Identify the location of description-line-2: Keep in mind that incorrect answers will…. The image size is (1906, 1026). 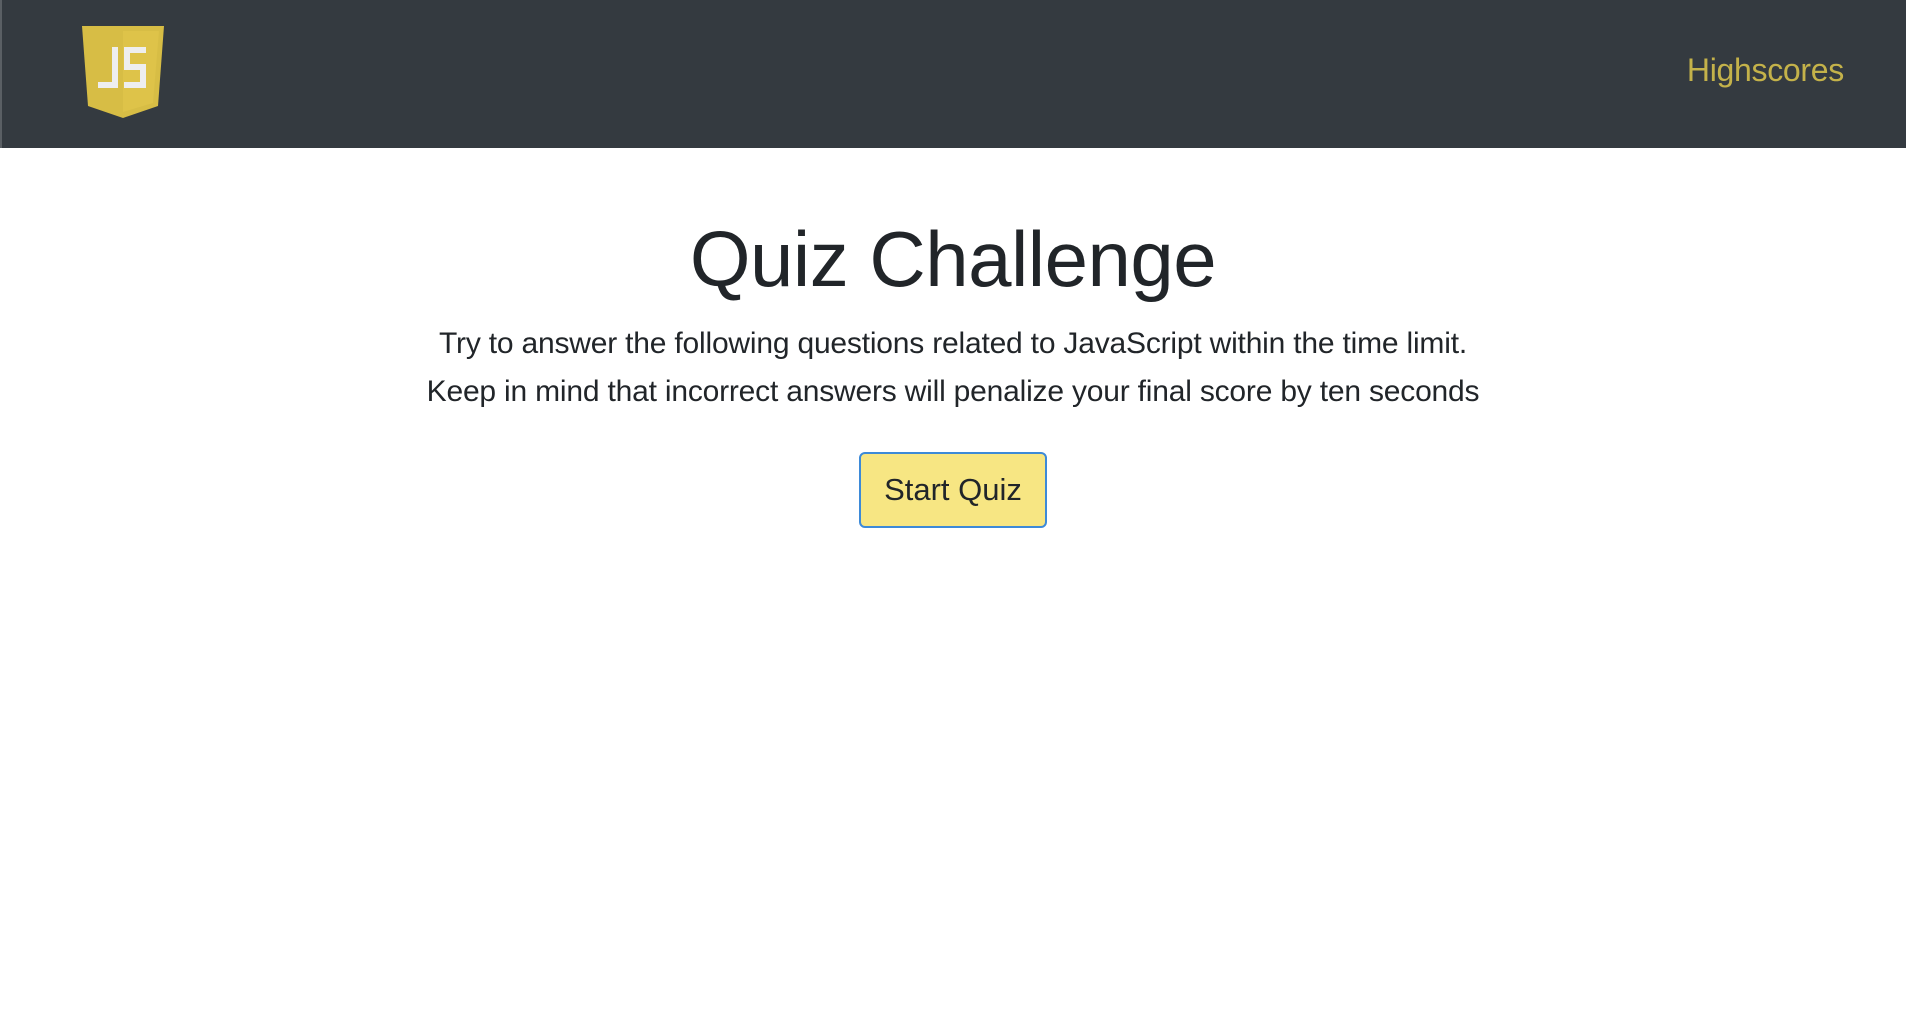
(953, 391).